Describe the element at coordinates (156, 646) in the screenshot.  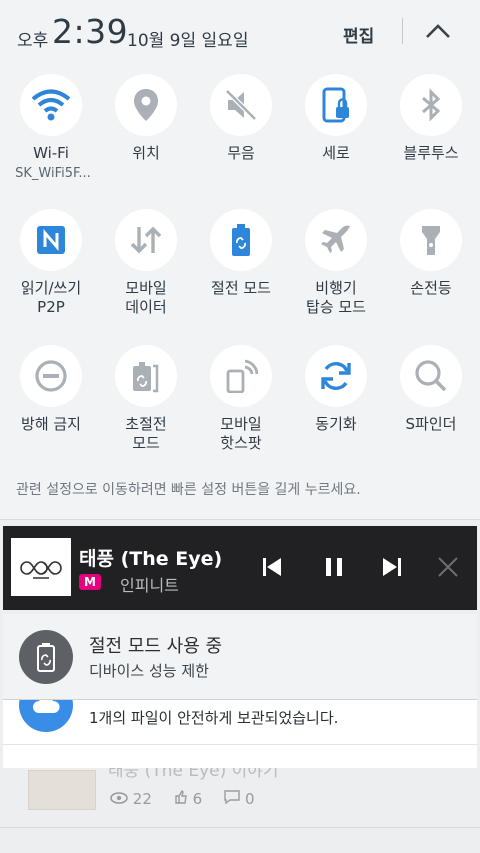
I see `power-saving-title: 절전 모드 사용 중` at that location.